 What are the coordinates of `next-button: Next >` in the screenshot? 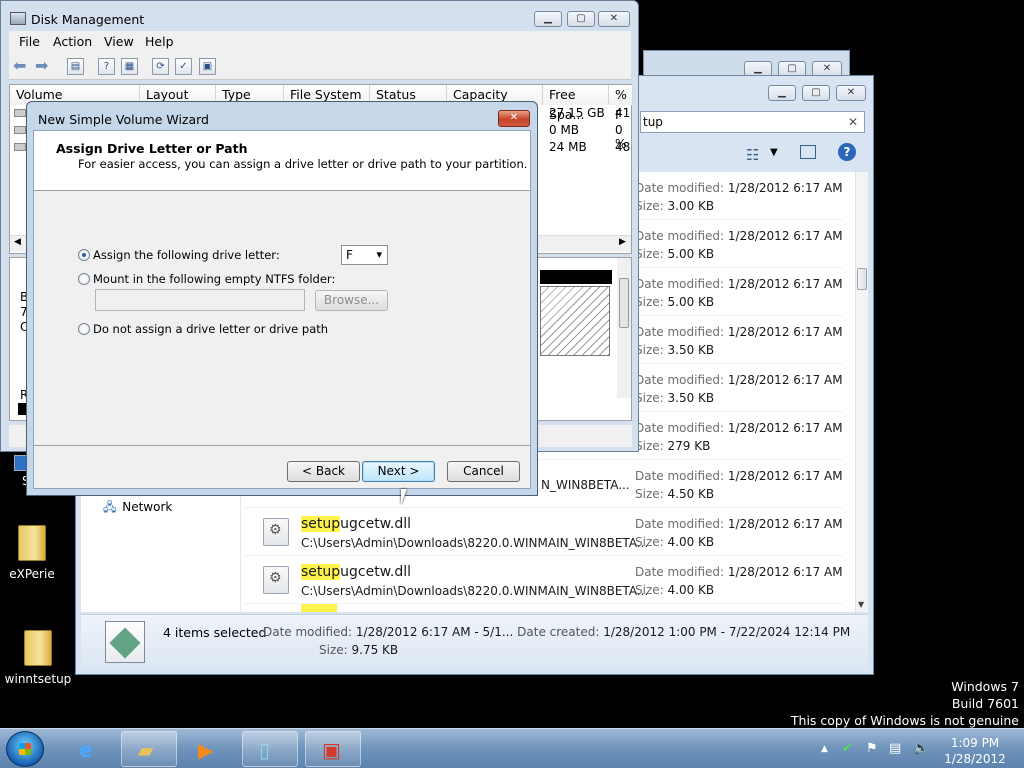 It's located at (398, 471).